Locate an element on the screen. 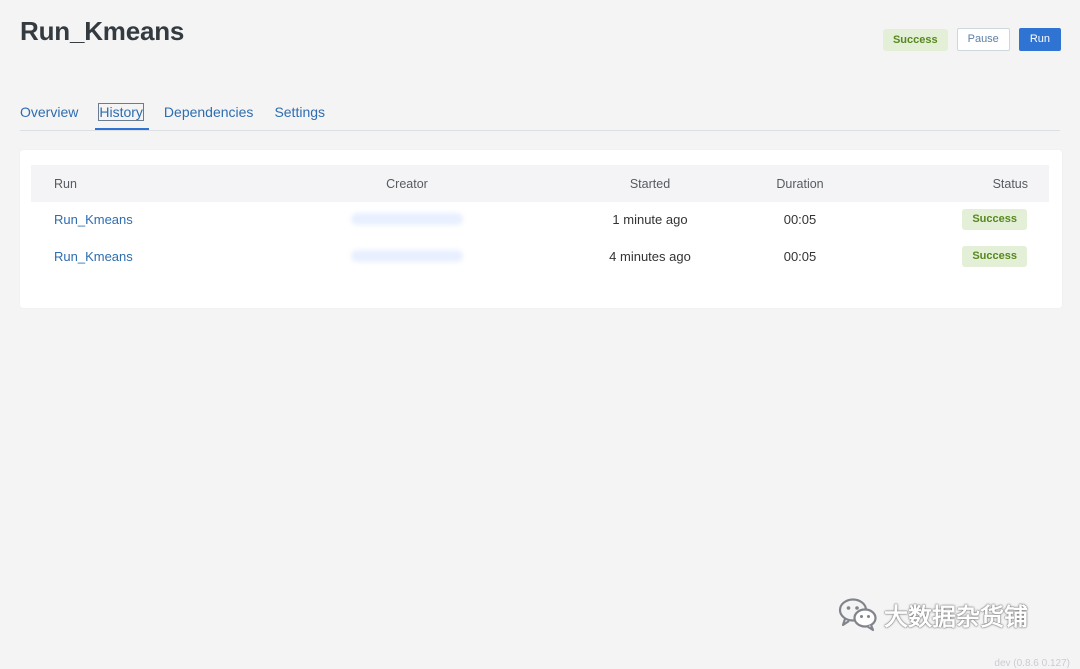 This screenshot has height=669, width=1080. column-header-creator: Creator is located at coordinates (407, 183).